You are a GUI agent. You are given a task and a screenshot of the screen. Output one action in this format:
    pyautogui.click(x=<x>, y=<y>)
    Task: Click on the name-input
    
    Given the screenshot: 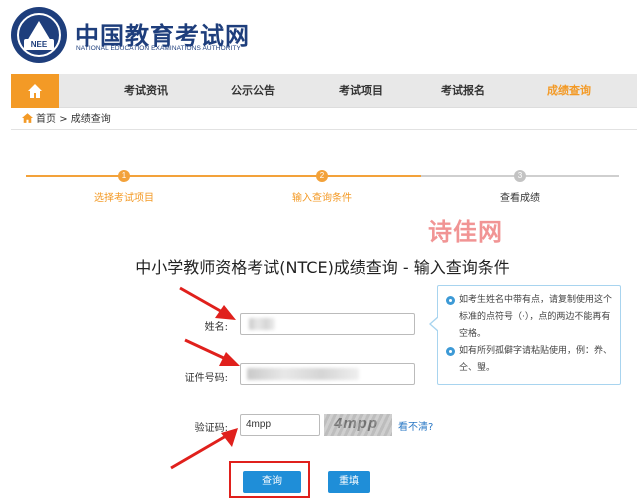 What is the action you would take?
    pyautogui.click(x=327, y=324)
    